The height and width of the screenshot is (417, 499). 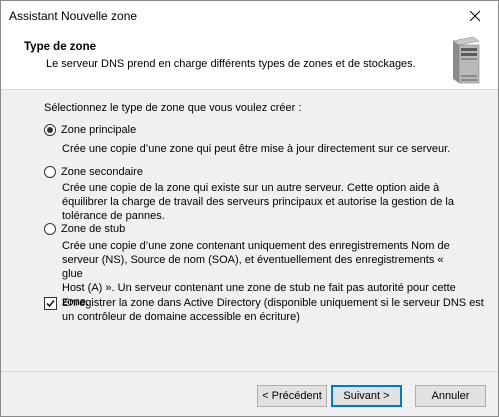 I want to click on close-icon, so click(x=475, y=16).